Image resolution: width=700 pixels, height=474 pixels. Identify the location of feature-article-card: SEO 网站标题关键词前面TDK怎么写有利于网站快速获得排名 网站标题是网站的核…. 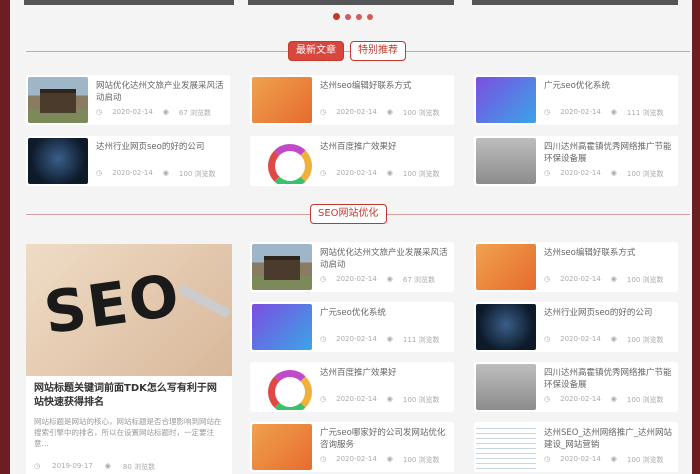
(129, 359).